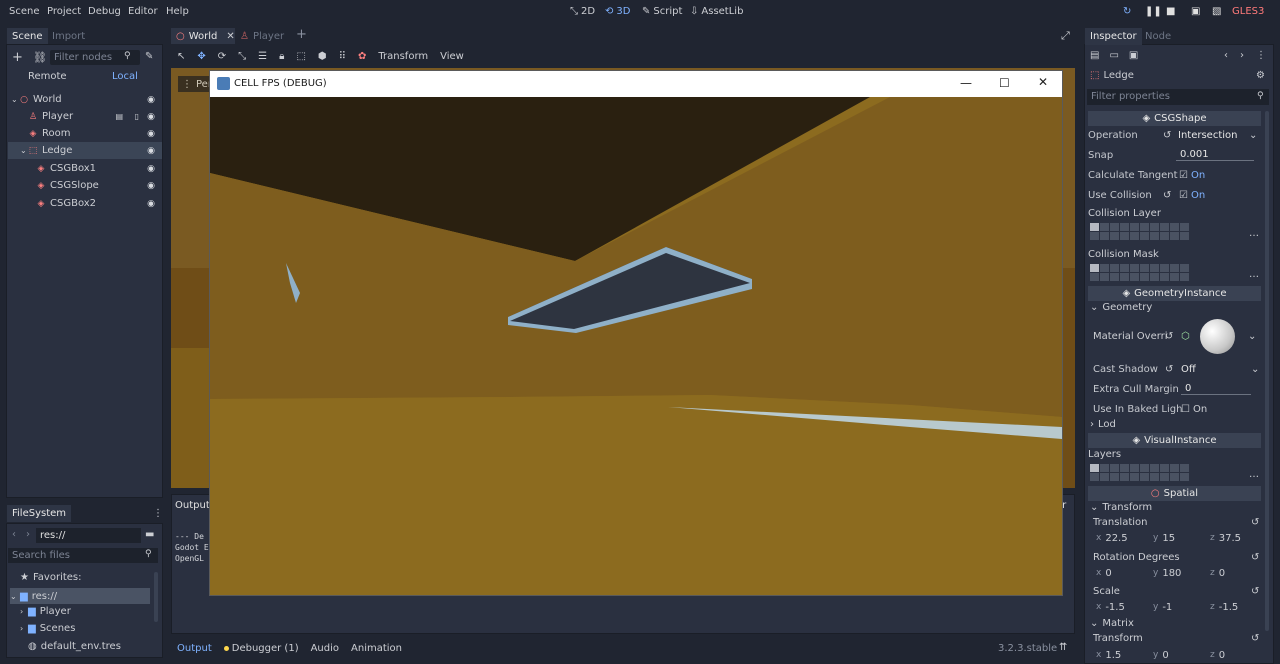 The image size is (1280, 664). Describe the element at coordinates (194, 648) in the screenshot. I see `tab-output: Output` at that location.